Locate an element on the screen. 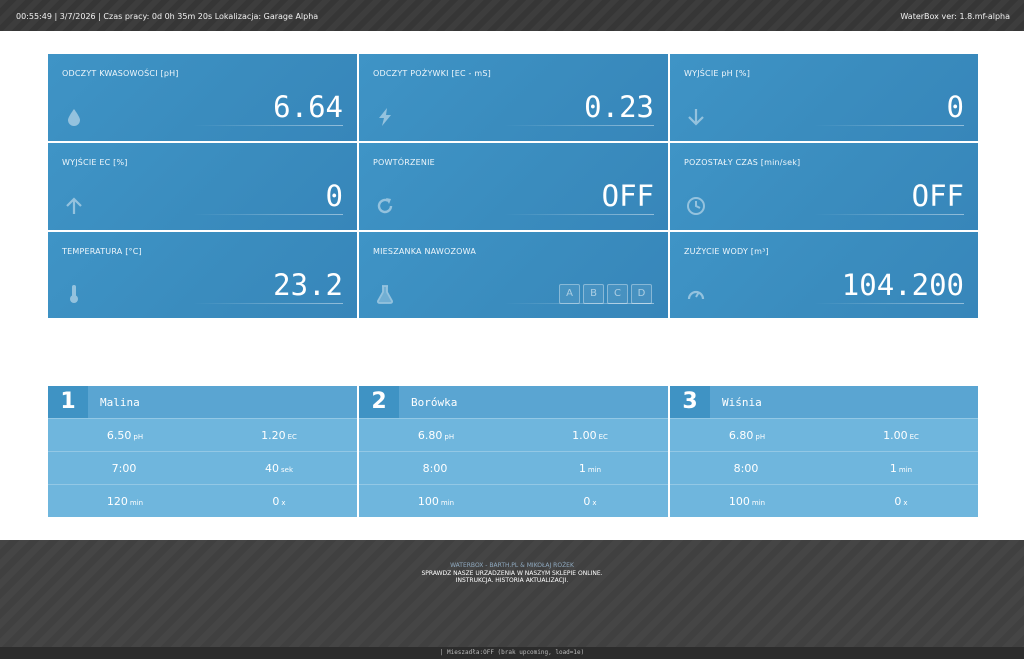  program-row: 6.50 pH 1.20 EC is located at coordinates (202, 434).